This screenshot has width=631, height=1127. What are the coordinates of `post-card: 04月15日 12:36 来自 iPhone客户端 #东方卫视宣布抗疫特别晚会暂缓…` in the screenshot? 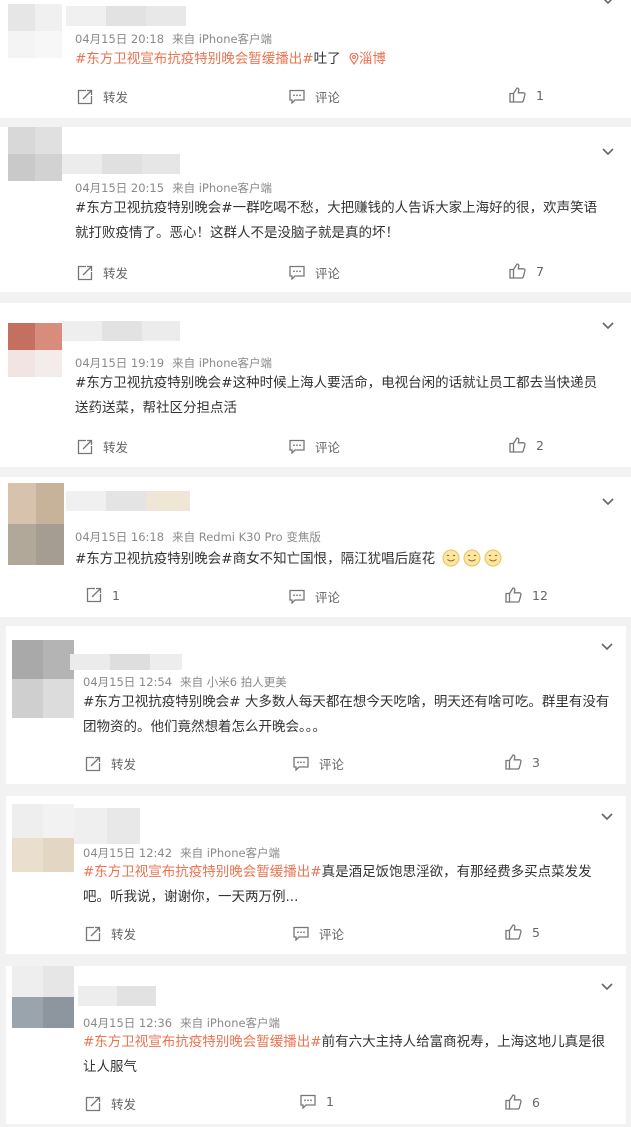 It's located at (316, 1045).